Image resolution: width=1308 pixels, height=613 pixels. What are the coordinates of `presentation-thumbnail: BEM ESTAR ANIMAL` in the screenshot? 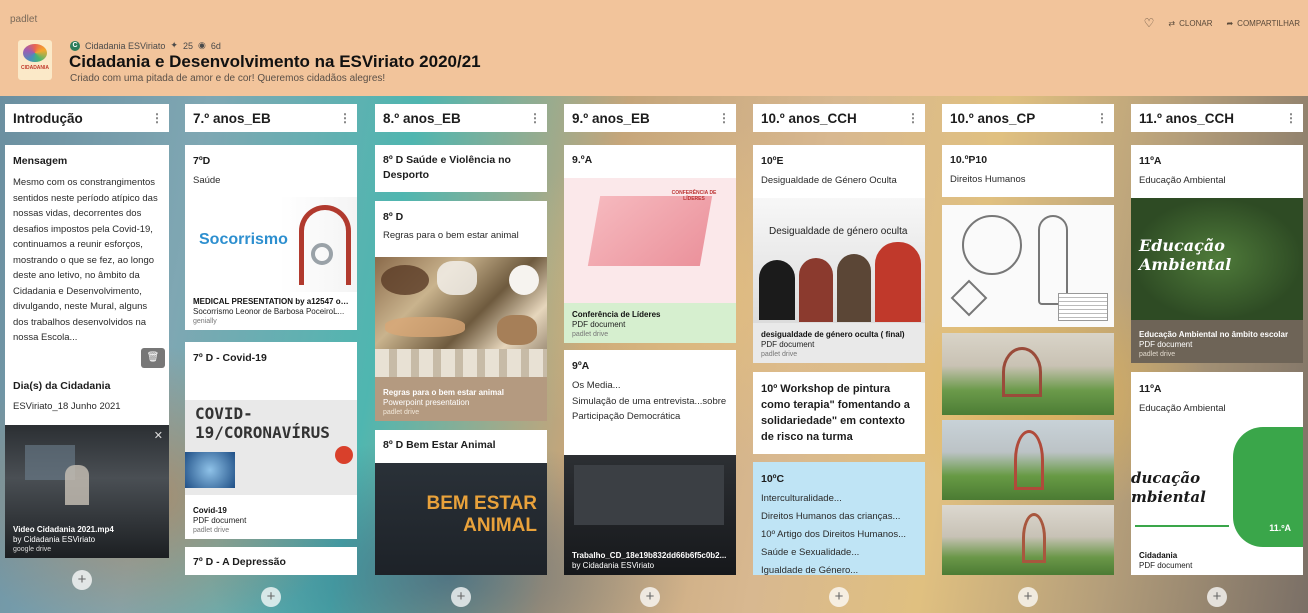 It's located at (461, 519).